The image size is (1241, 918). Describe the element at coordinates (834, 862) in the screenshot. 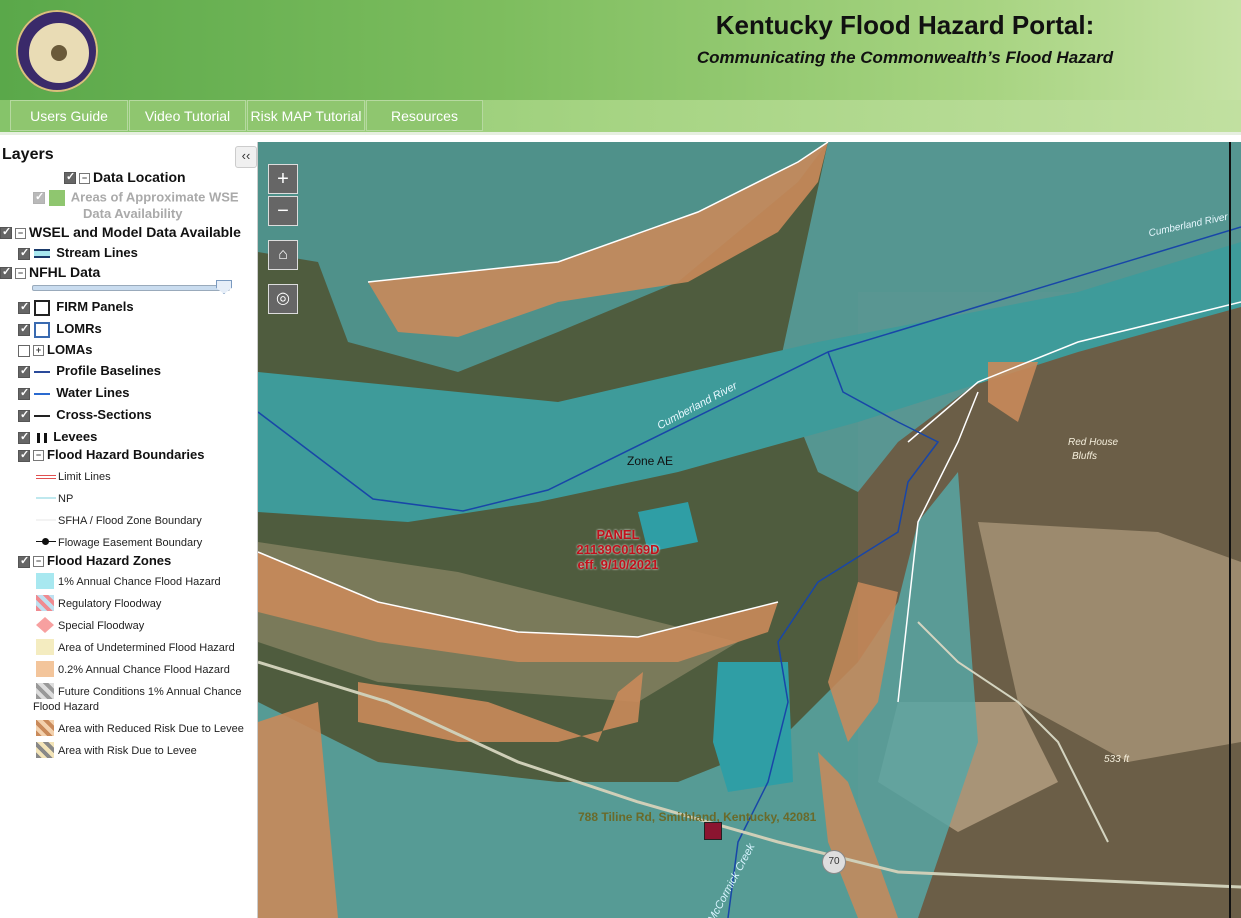

I see `route-shield-icon: 70` at that location.